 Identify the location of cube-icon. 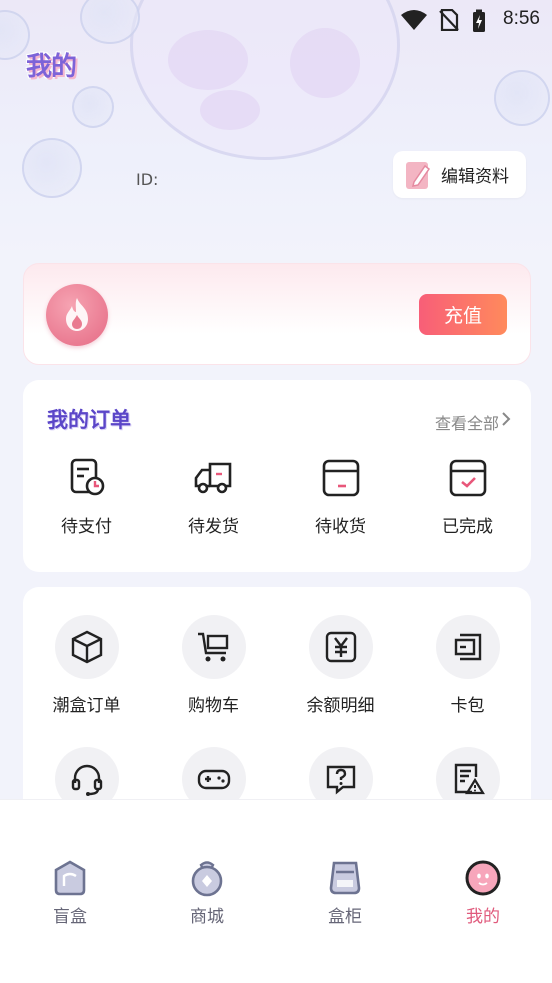
(86, 647).